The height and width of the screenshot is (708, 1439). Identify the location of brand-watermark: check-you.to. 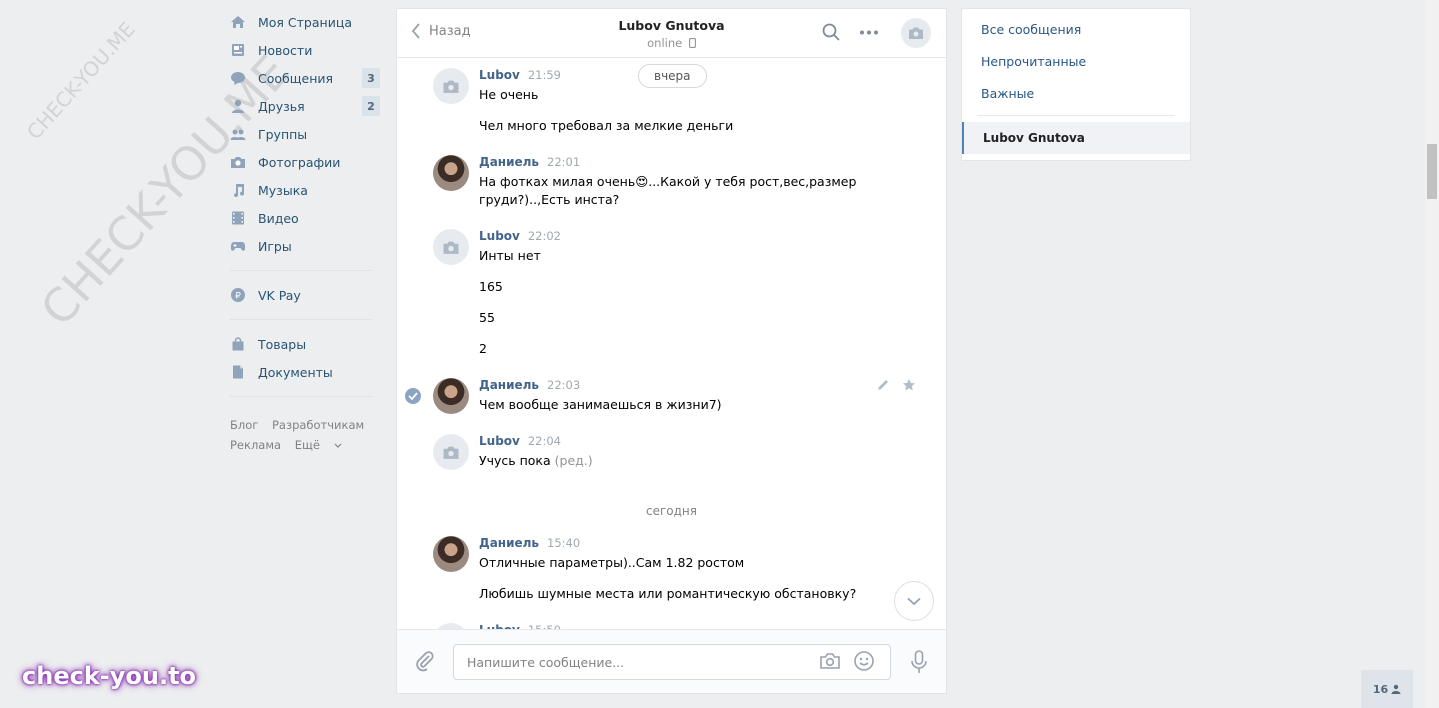
(109, 676).